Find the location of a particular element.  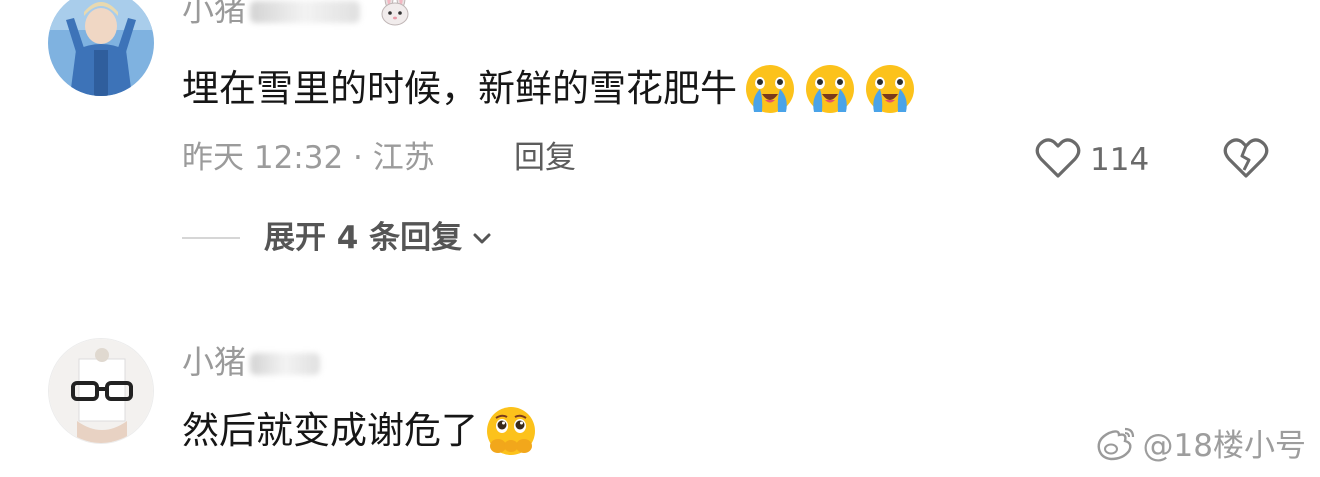

comment-text: 埋在雪里的时候，新鲜的雪花肥牛 is located at coordinates (549, 89).